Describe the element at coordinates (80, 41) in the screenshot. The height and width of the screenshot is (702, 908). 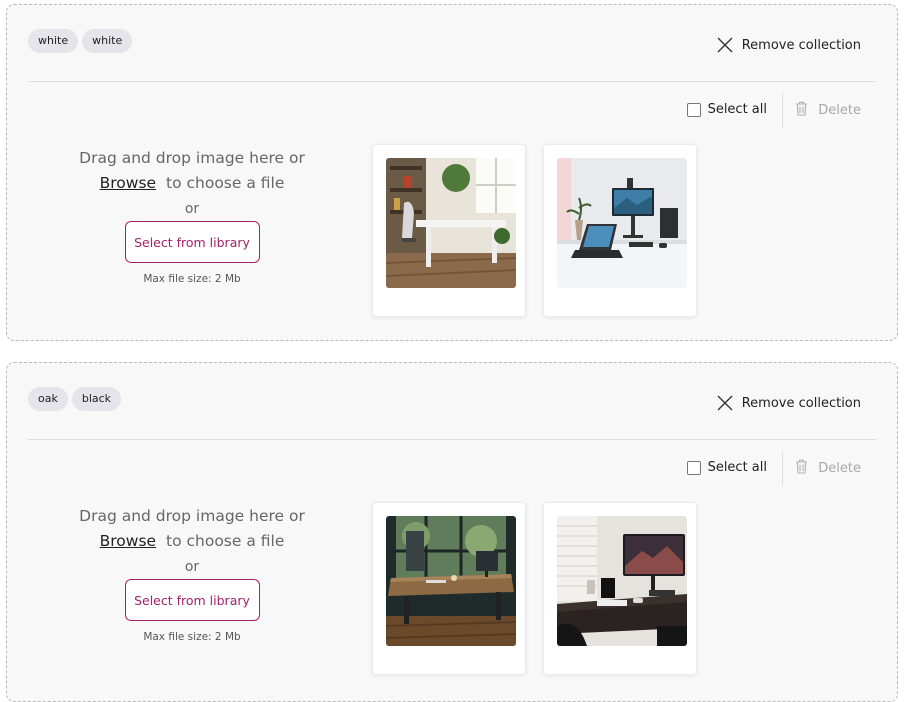
I see `tag-list: white white` at that location.